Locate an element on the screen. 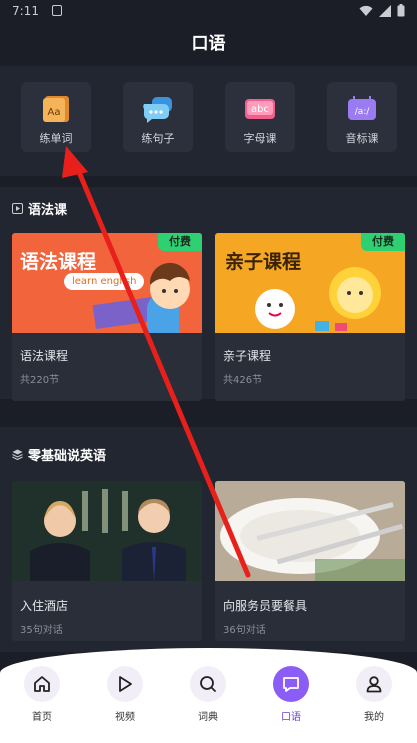  chat-icon is located at coordinates (291, 684).